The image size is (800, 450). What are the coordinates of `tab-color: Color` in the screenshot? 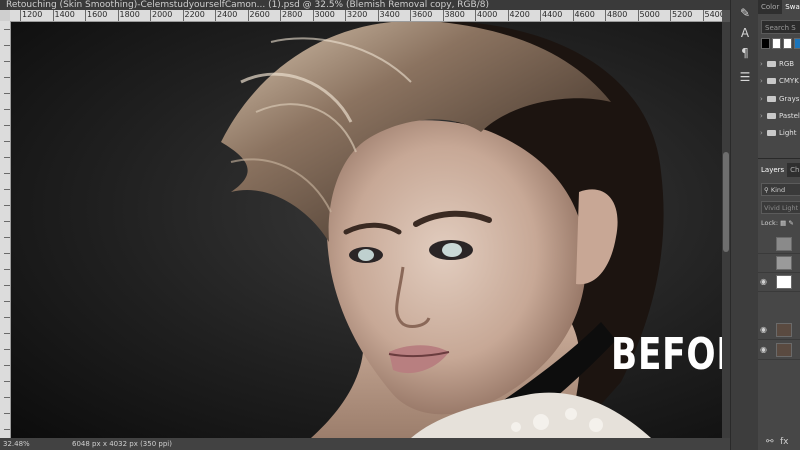 It's located at (770, 7).